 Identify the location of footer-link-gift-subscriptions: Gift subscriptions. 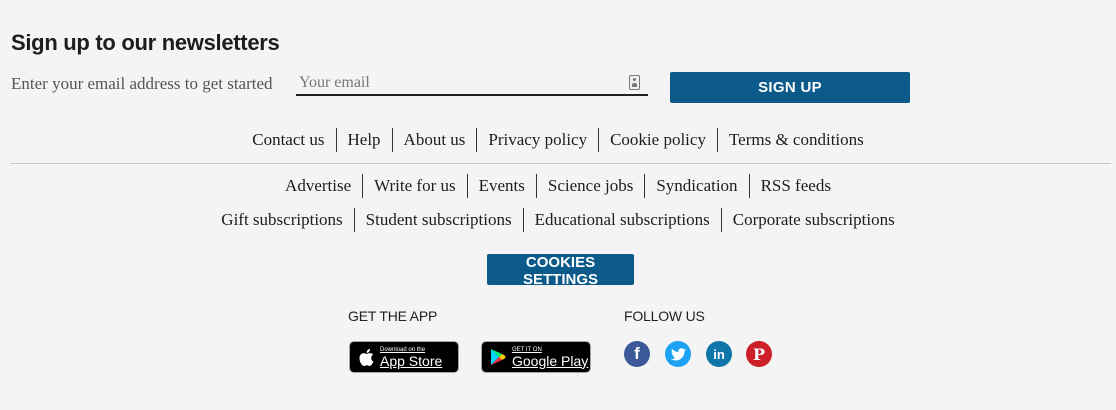
(281, 220).